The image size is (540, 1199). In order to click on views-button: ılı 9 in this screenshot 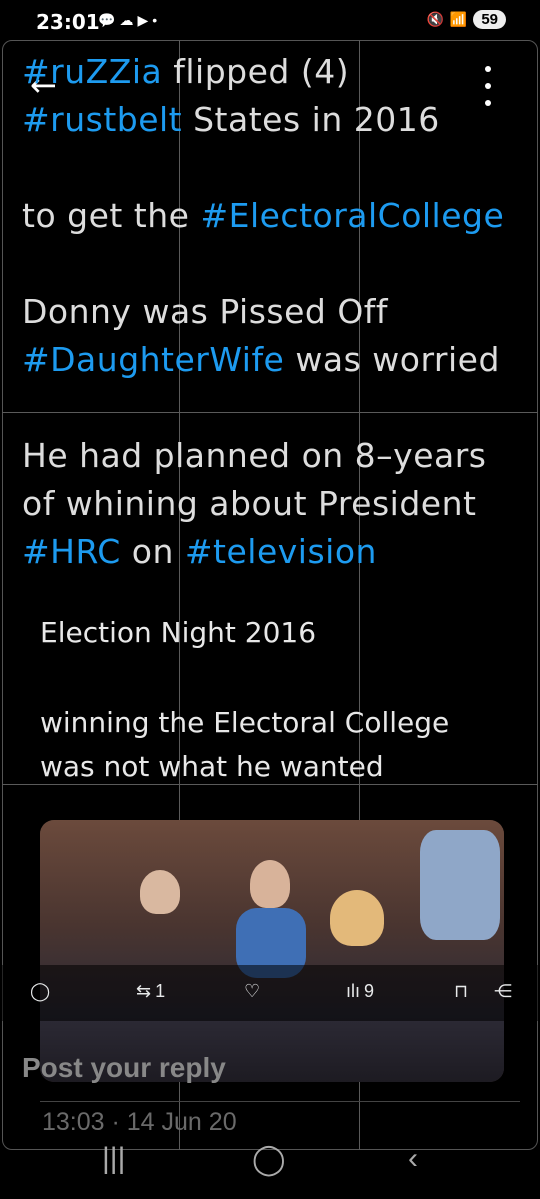, I will do `click(360, 991)`.